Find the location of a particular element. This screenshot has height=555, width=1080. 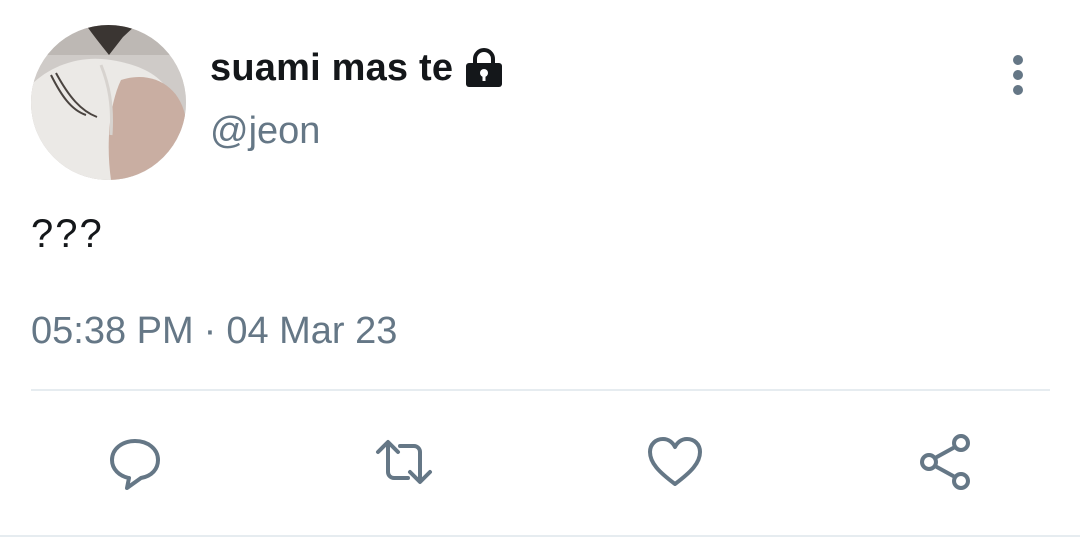

reply-button is located at coordinates (135, 462).